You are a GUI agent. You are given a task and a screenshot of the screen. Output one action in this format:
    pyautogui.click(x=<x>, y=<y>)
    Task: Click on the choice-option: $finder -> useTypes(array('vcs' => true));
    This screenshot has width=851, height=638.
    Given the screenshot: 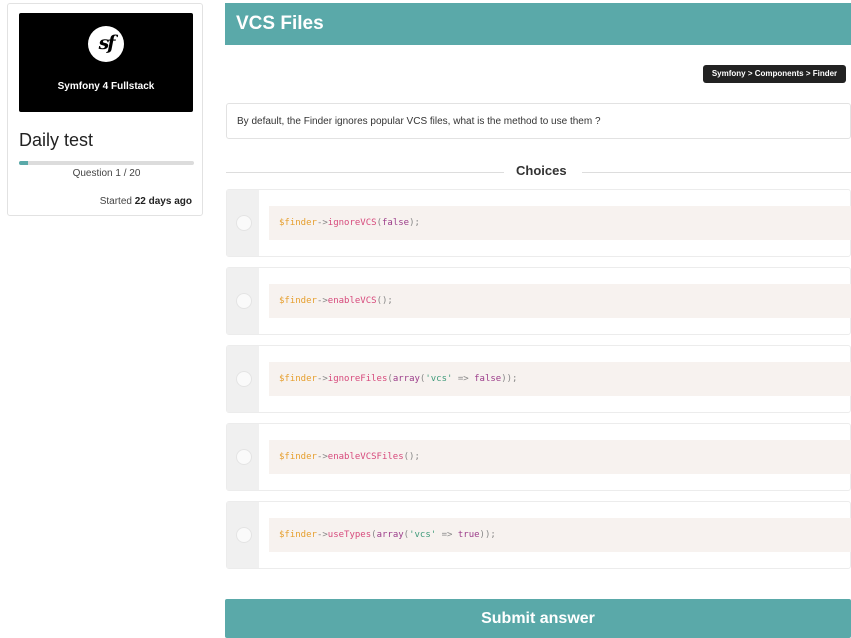 What is the action you would take?
    pyautogui.click(x=538, y=535)
    